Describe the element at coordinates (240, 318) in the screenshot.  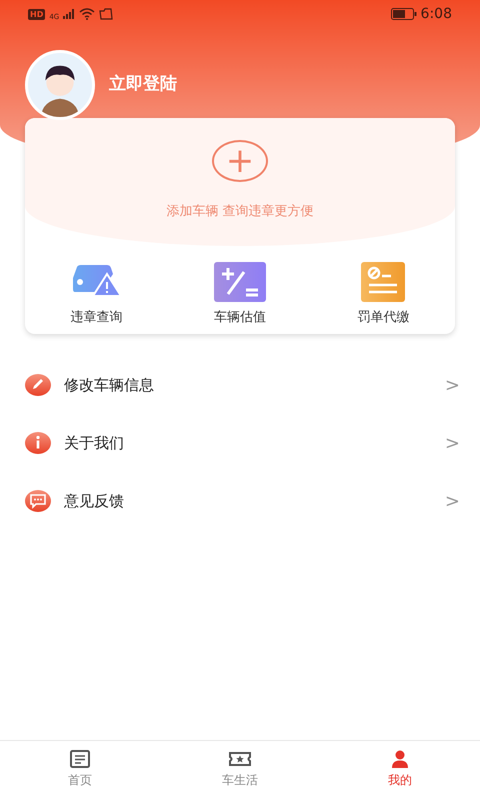
I see `service-label: 车辆估值` at that location.